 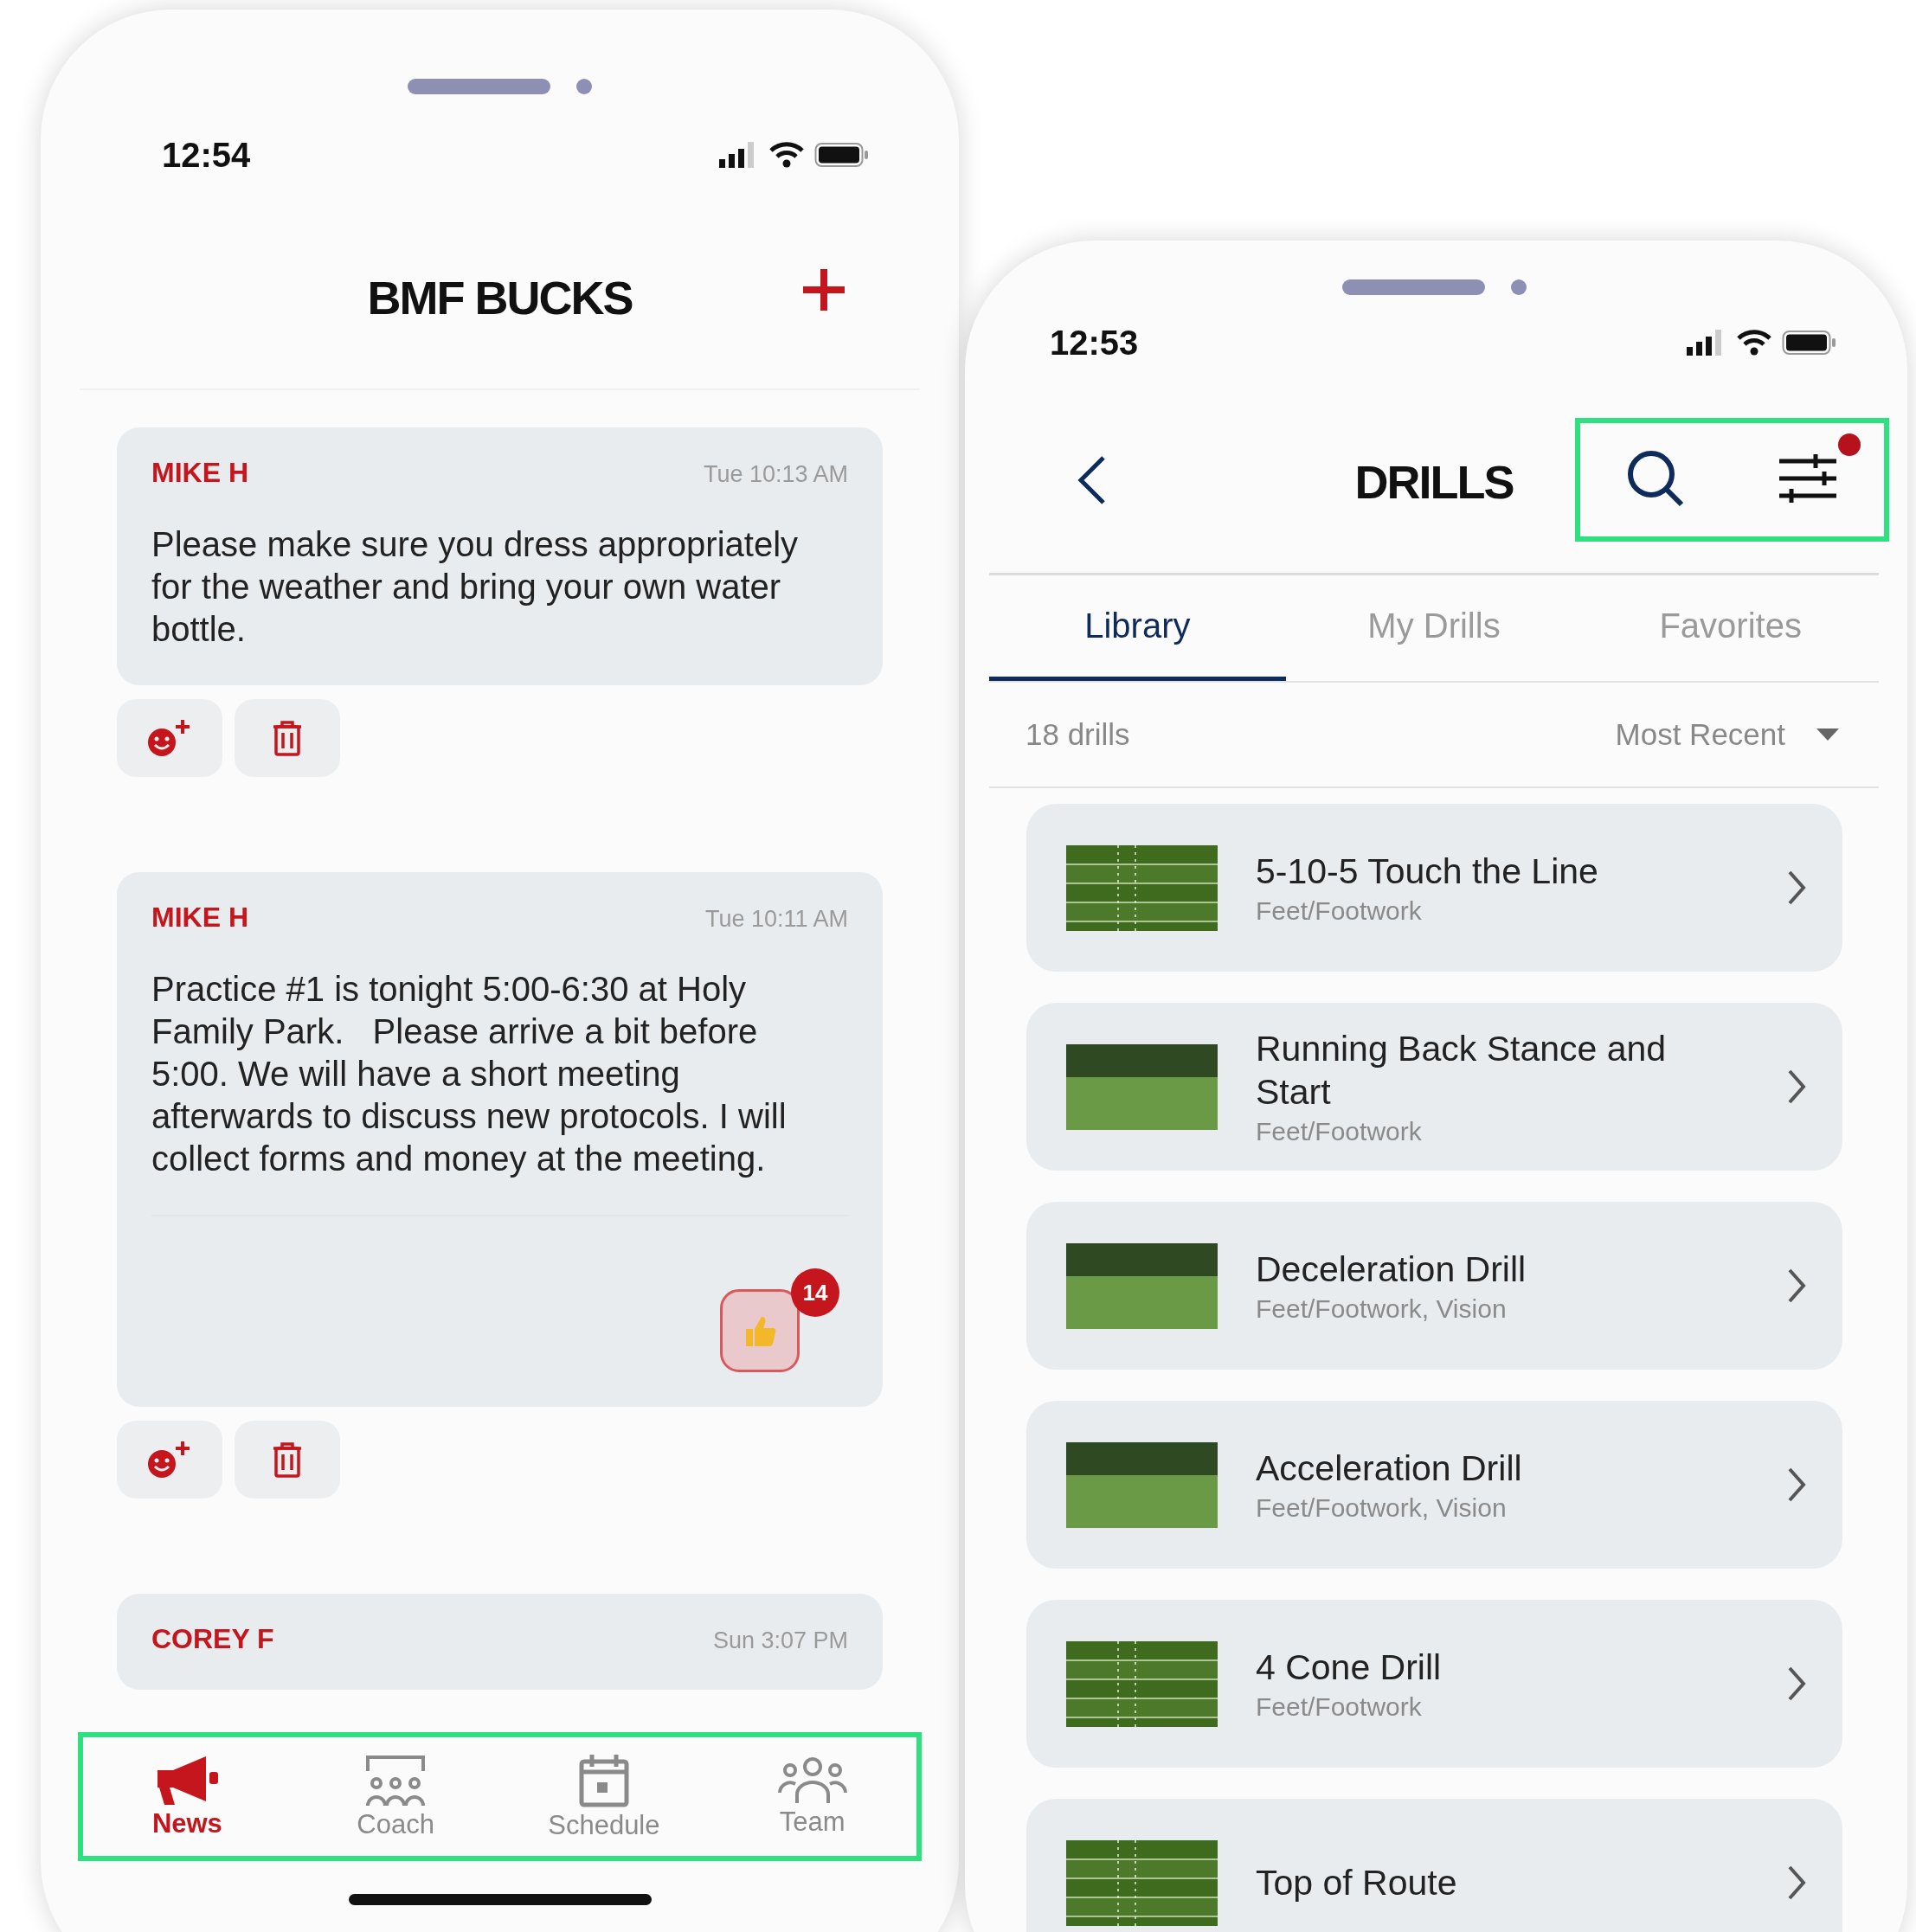 I want to click on message-text: Practice #1 is tonight 5:00-6:30 at Holy Family Park. Please arrive a bit before 5:00. We will have a short meeting afterwards to discuss new protocols. I will collect forms and money at the meeting., so click(x=469, y=1074).